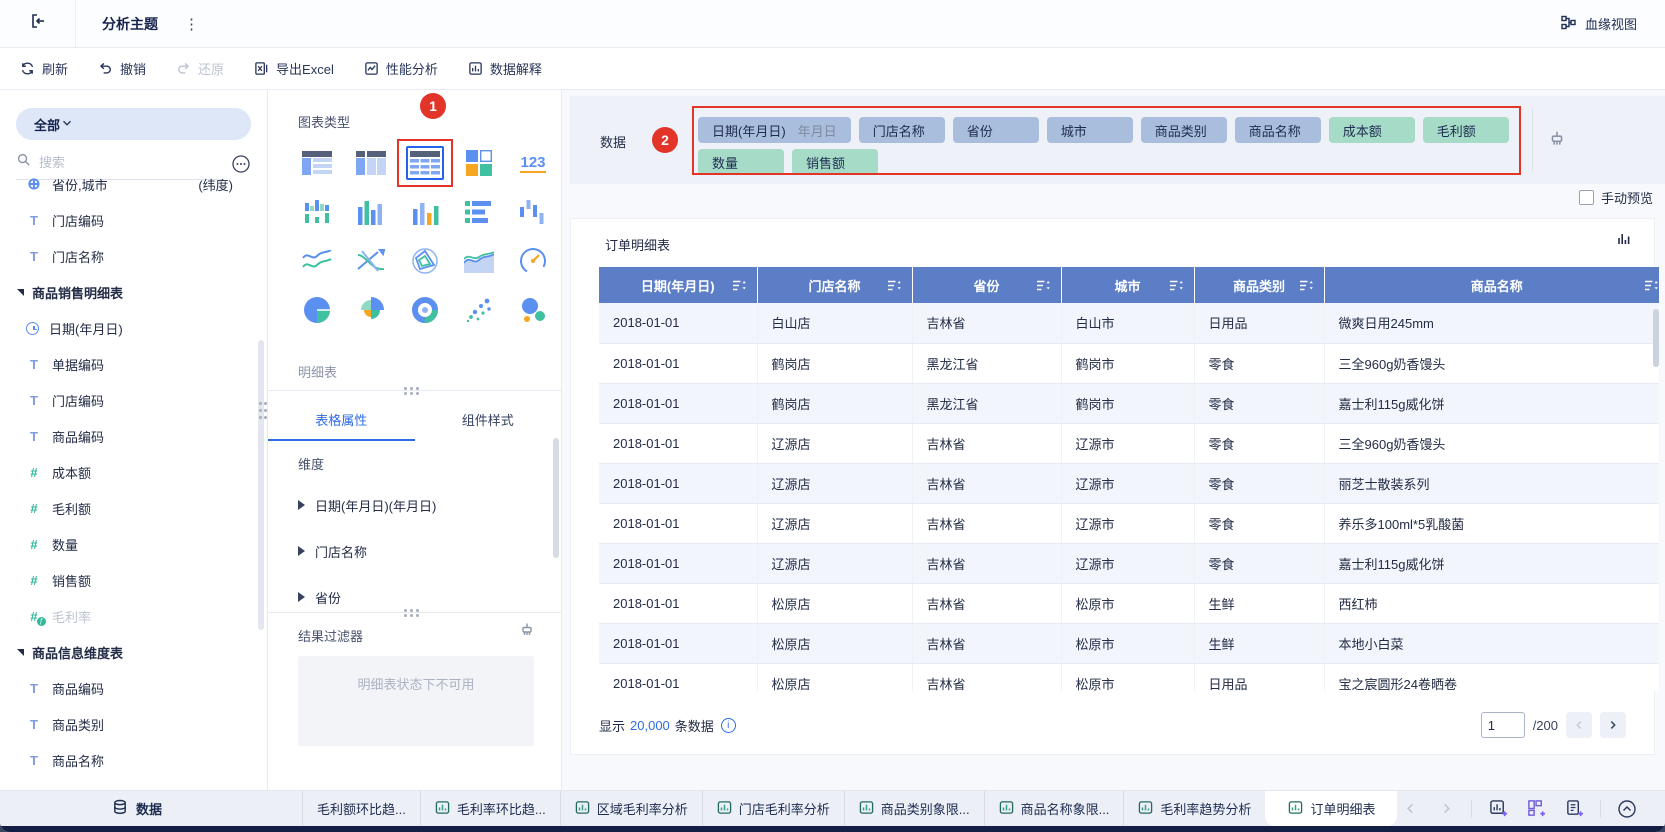  I want to click on sheet-tab: 门店毛利率分析, so click(772, 808).